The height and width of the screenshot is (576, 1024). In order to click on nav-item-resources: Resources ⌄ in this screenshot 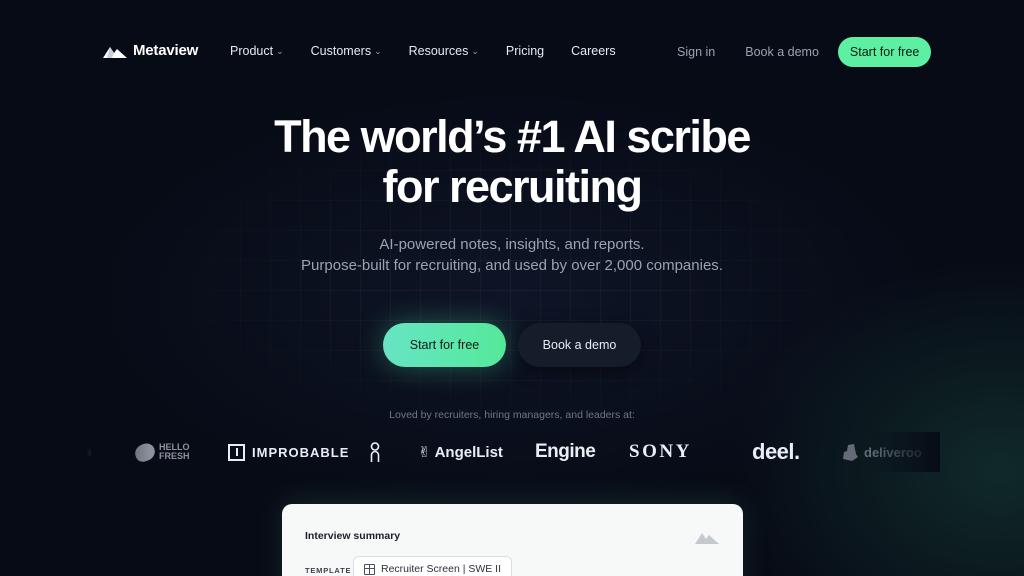, I will do `click(444, 51)`.